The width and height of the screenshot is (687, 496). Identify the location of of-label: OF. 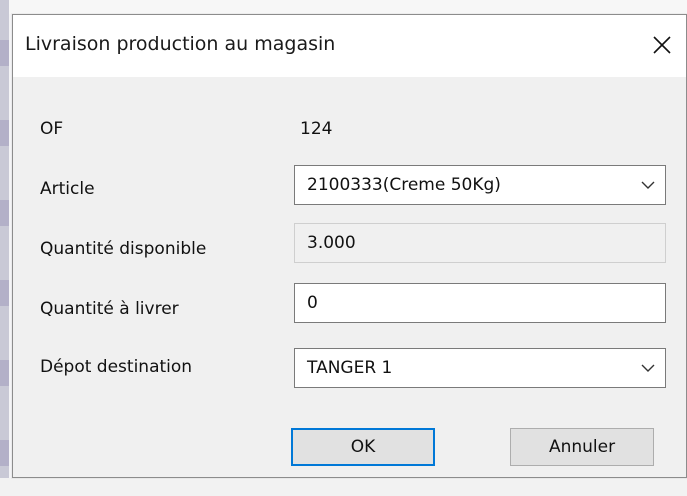
(52, 129).